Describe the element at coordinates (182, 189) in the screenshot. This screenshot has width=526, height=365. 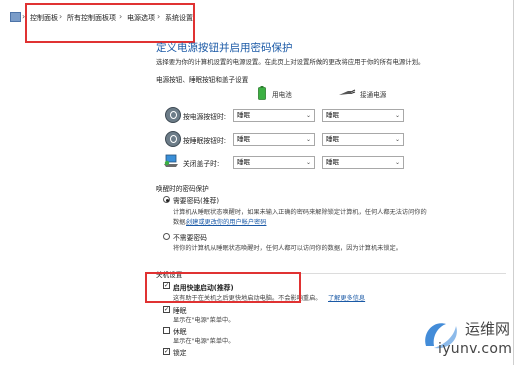
I see `password-section-title: 唤醒时的密码保护` at that location.